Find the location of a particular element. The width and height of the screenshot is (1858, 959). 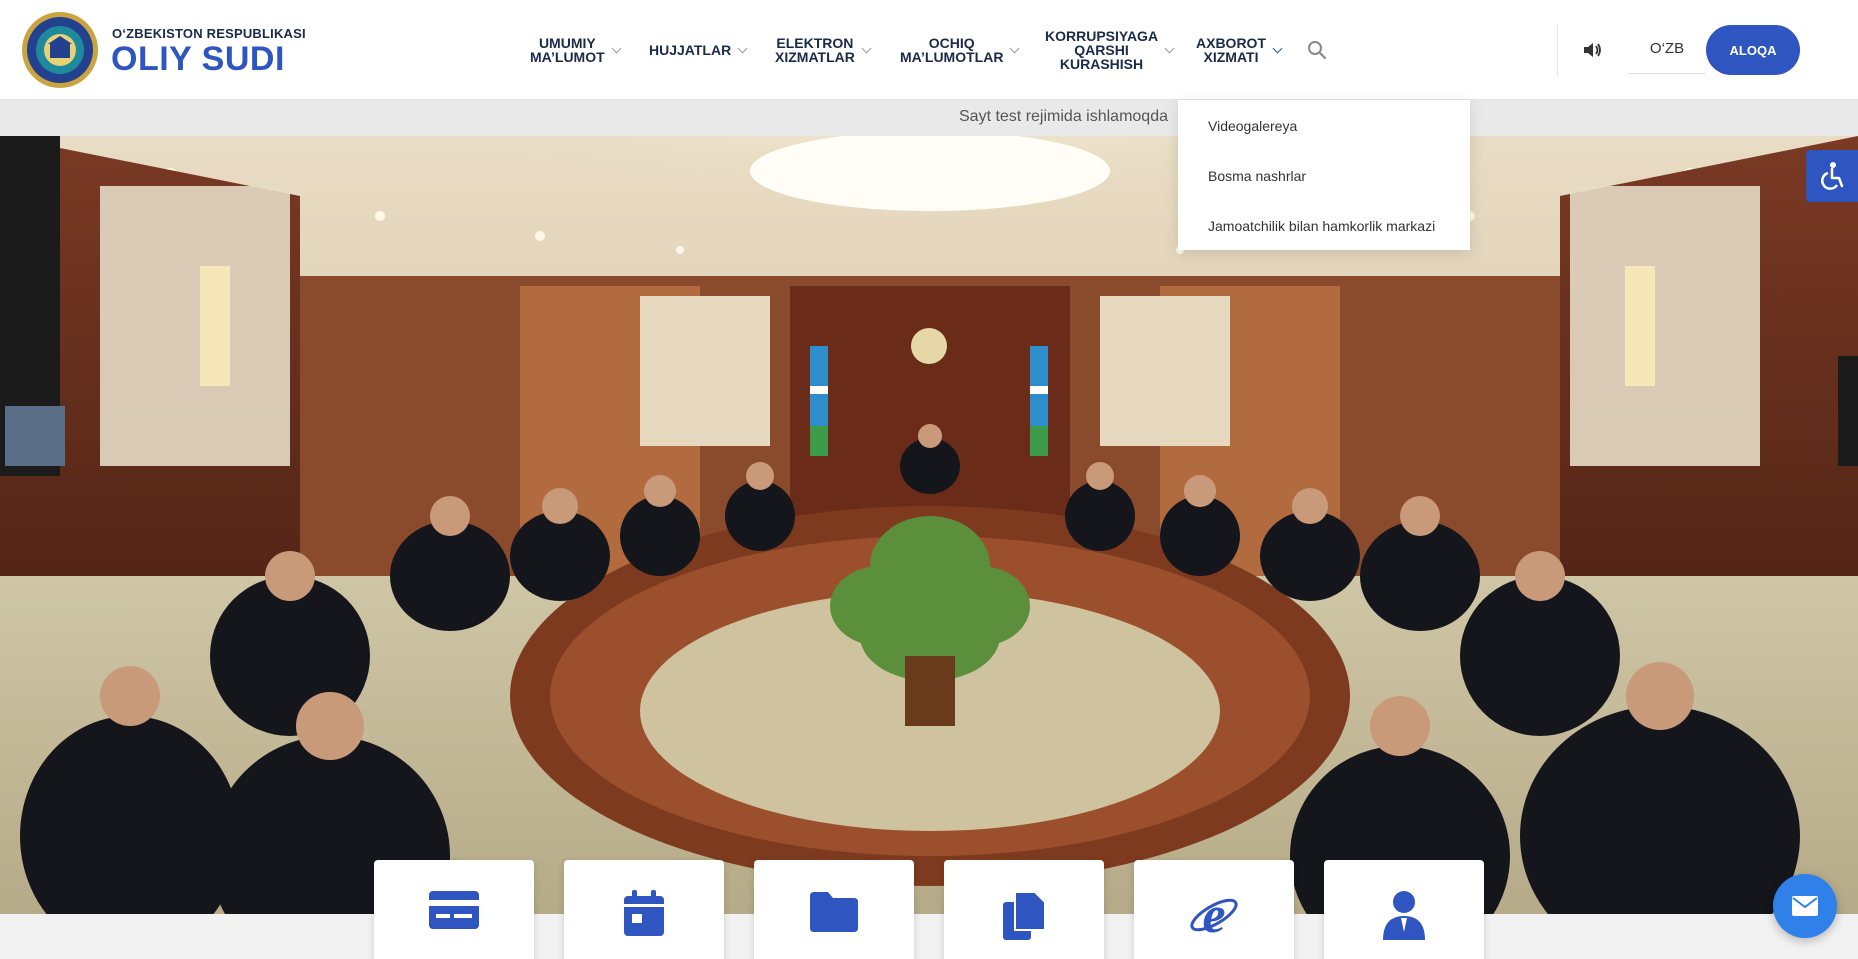

test-mode-notice: Sayt test rejimida ishlamoqda is located at coordinates (929, 118).